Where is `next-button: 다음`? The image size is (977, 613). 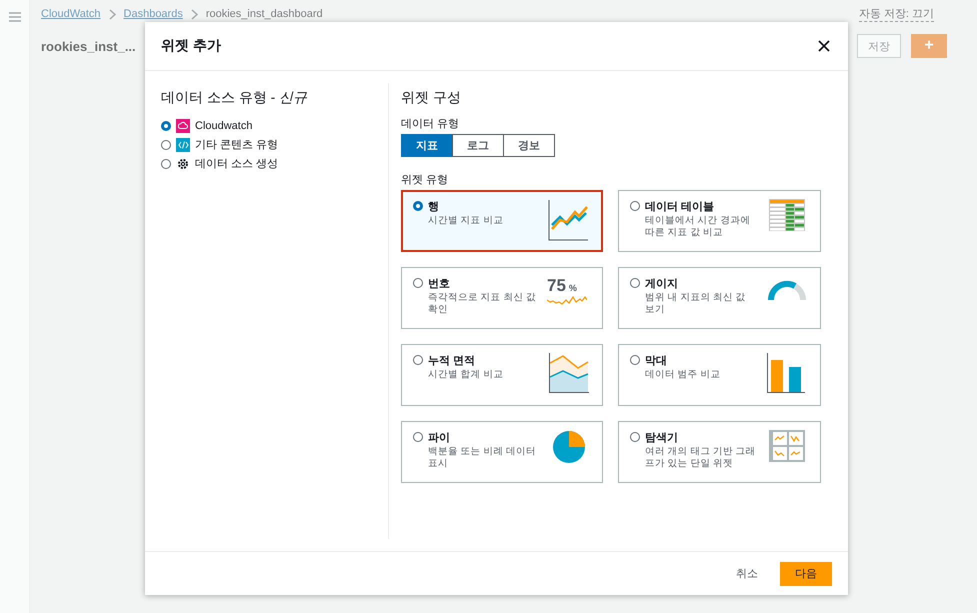
next-button: 다음 is located at coordinates (806, 574).